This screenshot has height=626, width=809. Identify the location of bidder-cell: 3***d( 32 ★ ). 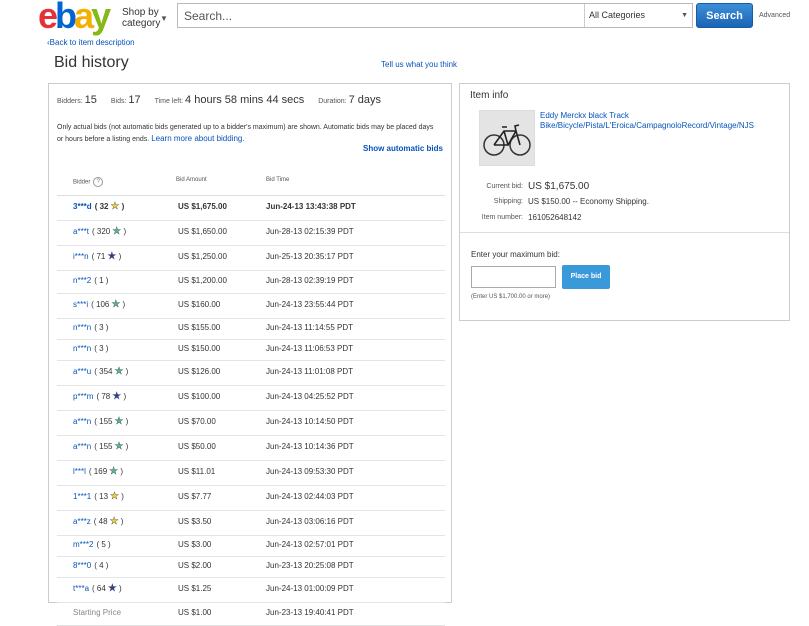
(98, 206).